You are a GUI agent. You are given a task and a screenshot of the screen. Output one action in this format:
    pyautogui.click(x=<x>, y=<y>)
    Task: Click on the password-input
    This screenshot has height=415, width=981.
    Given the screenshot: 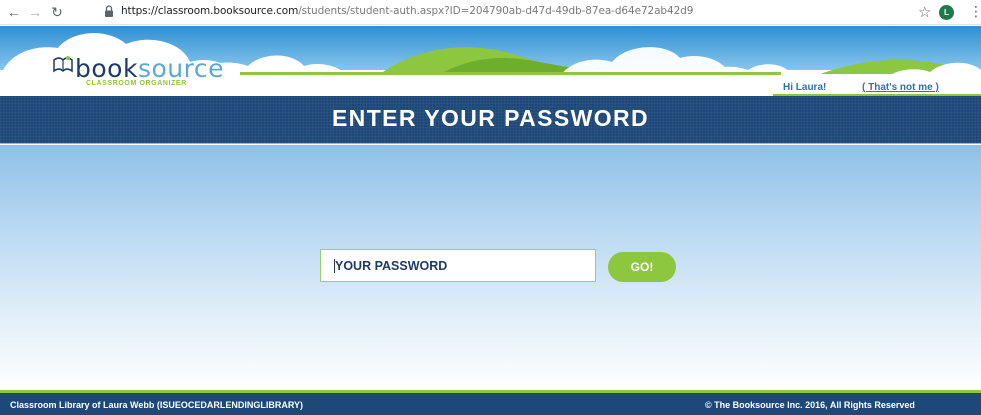 What is the action you would take?
    pyautogui.click(x=458, y=265)
    